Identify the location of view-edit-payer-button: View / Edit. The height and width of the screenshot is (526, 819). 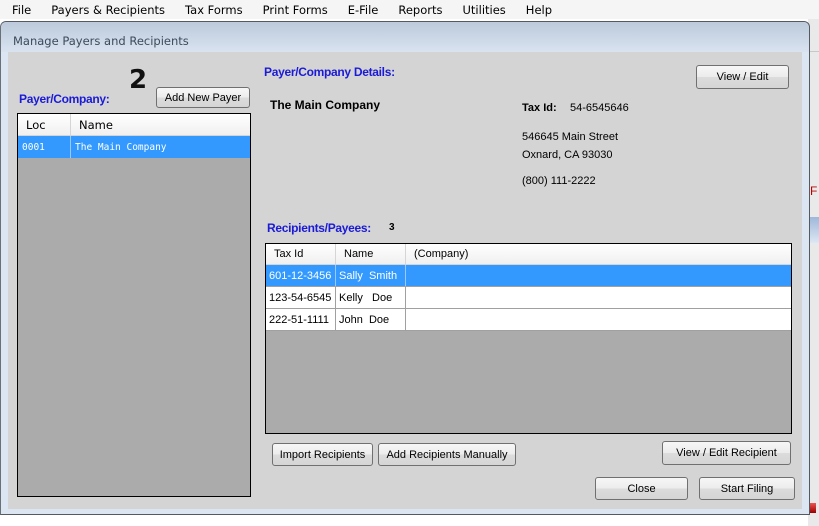
(742, 77).